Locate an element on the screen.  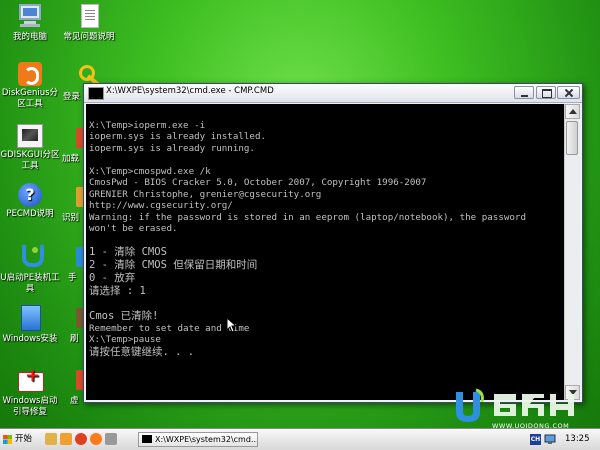
taskbar: 开始 X:\WXPE\system32\cmd.... CH 13:25 is located at coordinates (300, 439).